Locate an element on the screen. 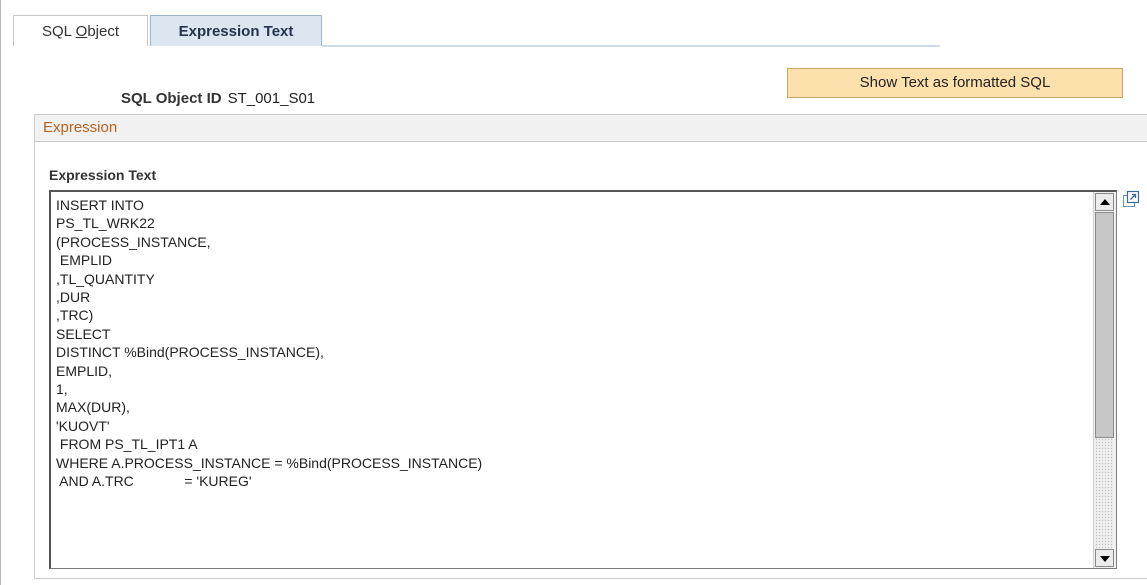  expression-line: MAX(DUR), is located at coordinates (93, 407).